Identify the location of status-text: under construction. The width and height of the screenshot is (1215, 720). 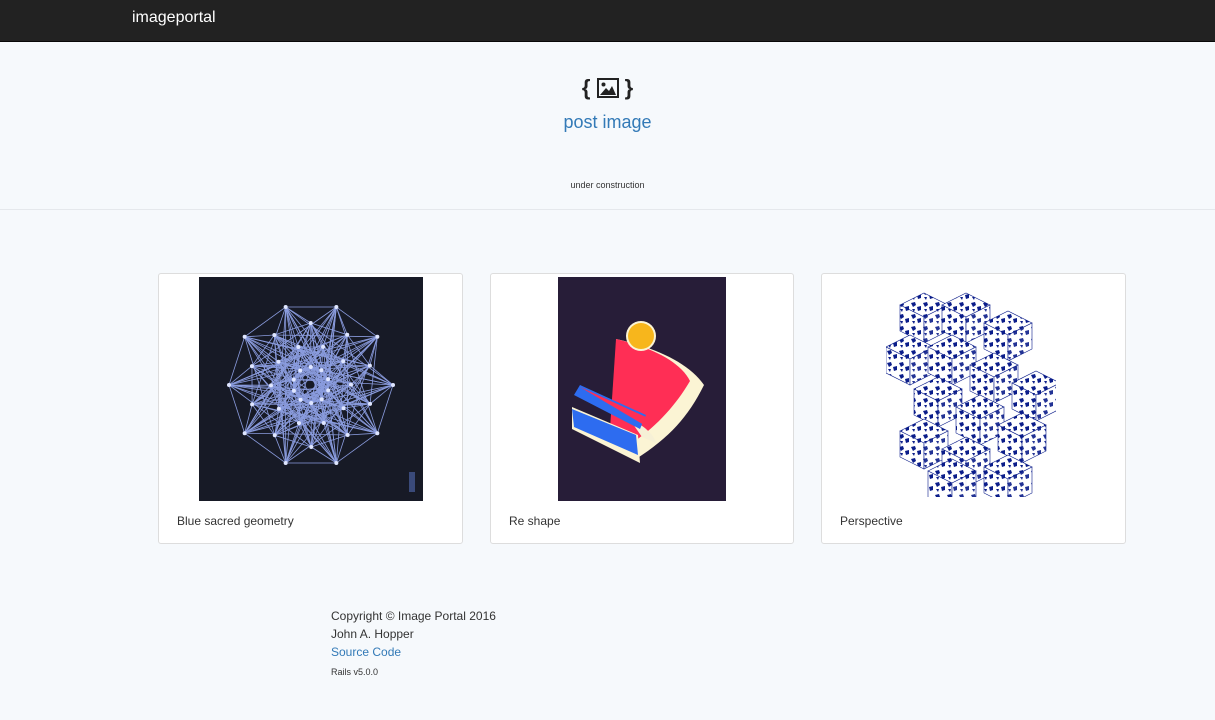
(607, 185).